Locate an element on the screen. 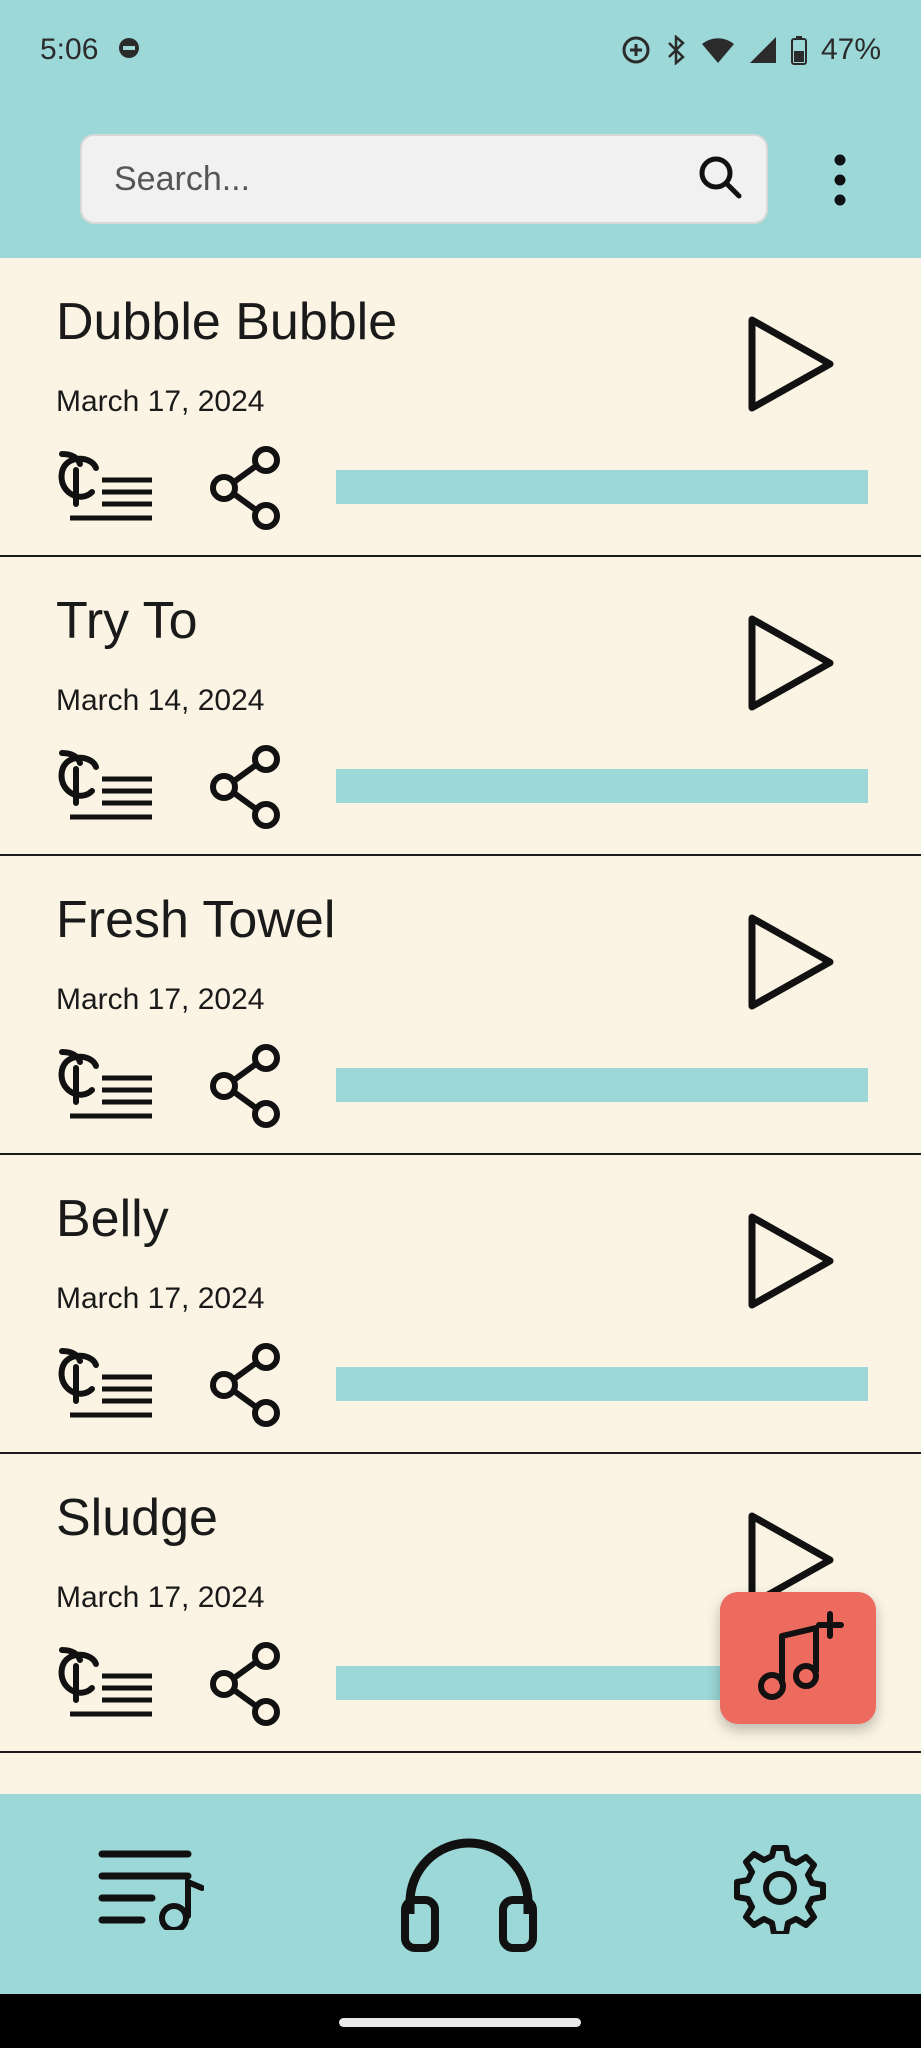 The height and width of the screenshot is (2048, 921). status-time: 5:06 is located at coordinates (69, 49).